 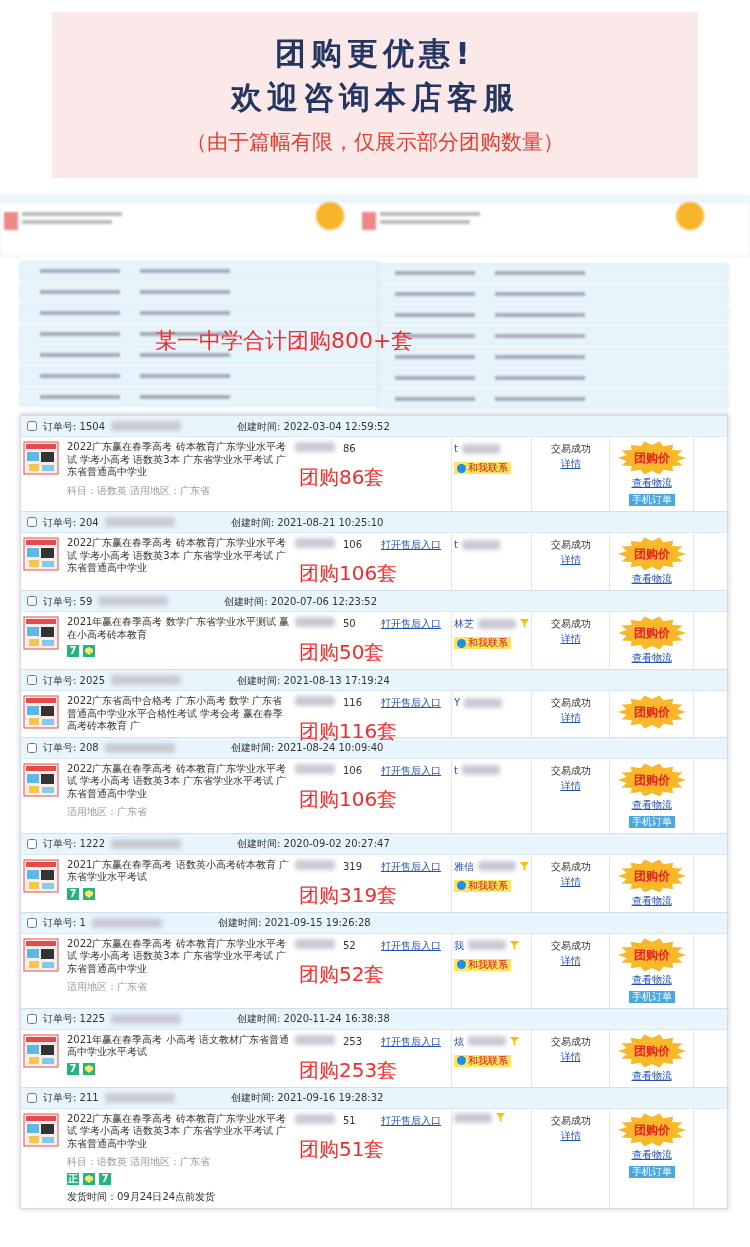 What do you see at coordinates (74, 426) in the screenshot?
I see `order-number: 订单号: 1504` at bounding box center [74, 426].